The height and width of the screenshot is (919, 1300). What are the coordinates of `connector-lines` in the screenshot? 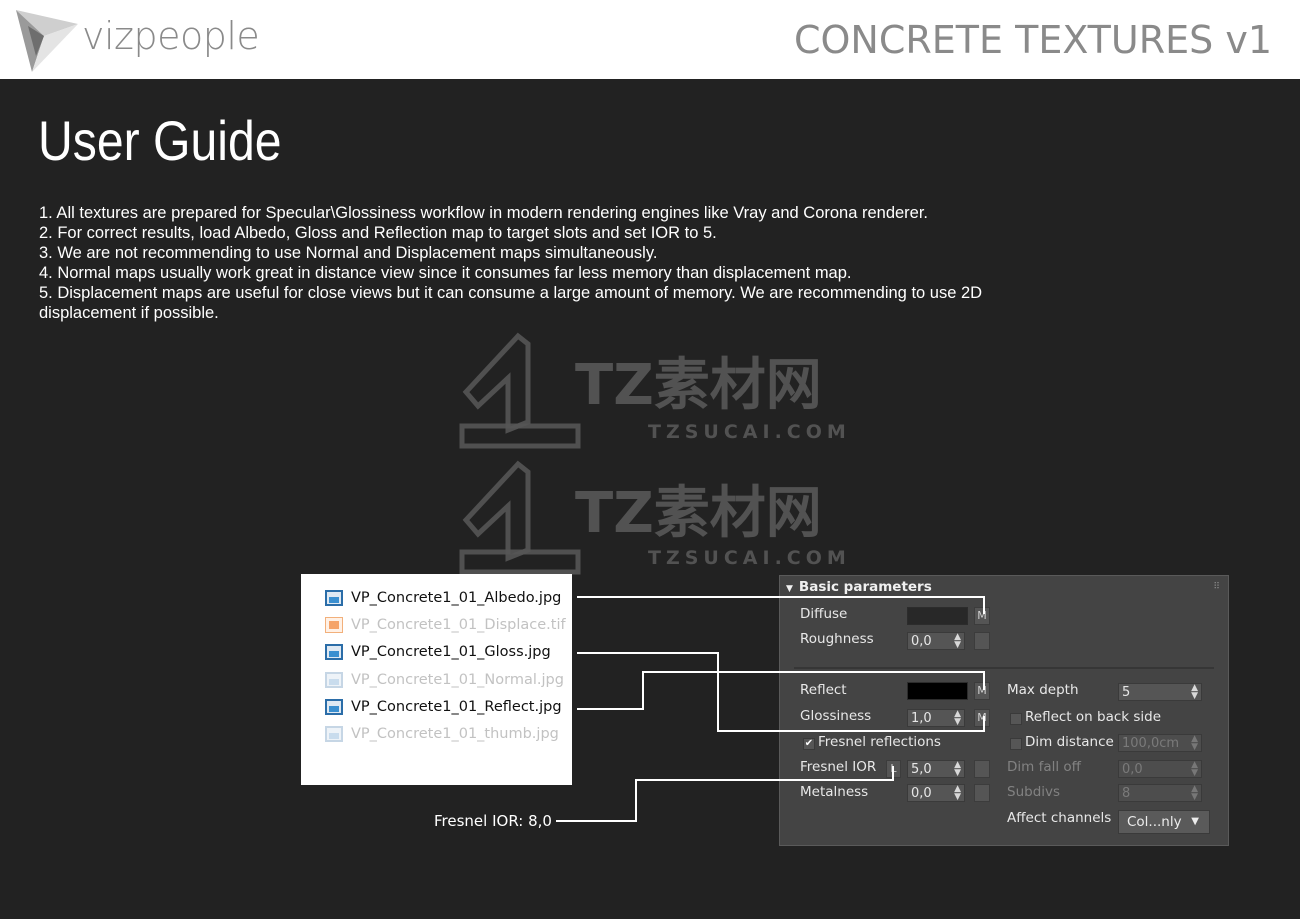 It's located at (770, 709).